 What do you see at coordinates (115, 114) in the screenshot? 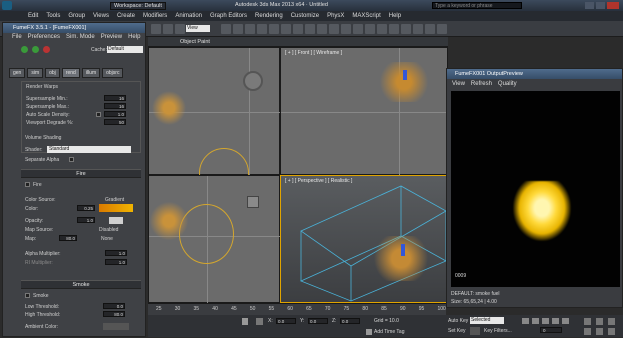
I see `auto-scale-field: 1.0` at bounding box center [115, 114].